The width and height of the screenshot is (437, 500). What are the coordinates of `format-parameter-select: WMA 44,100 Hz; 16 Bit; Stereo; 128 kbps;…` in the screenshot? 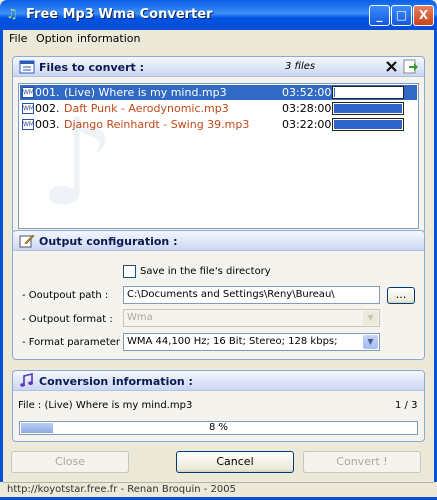 It's located at (251, 342).